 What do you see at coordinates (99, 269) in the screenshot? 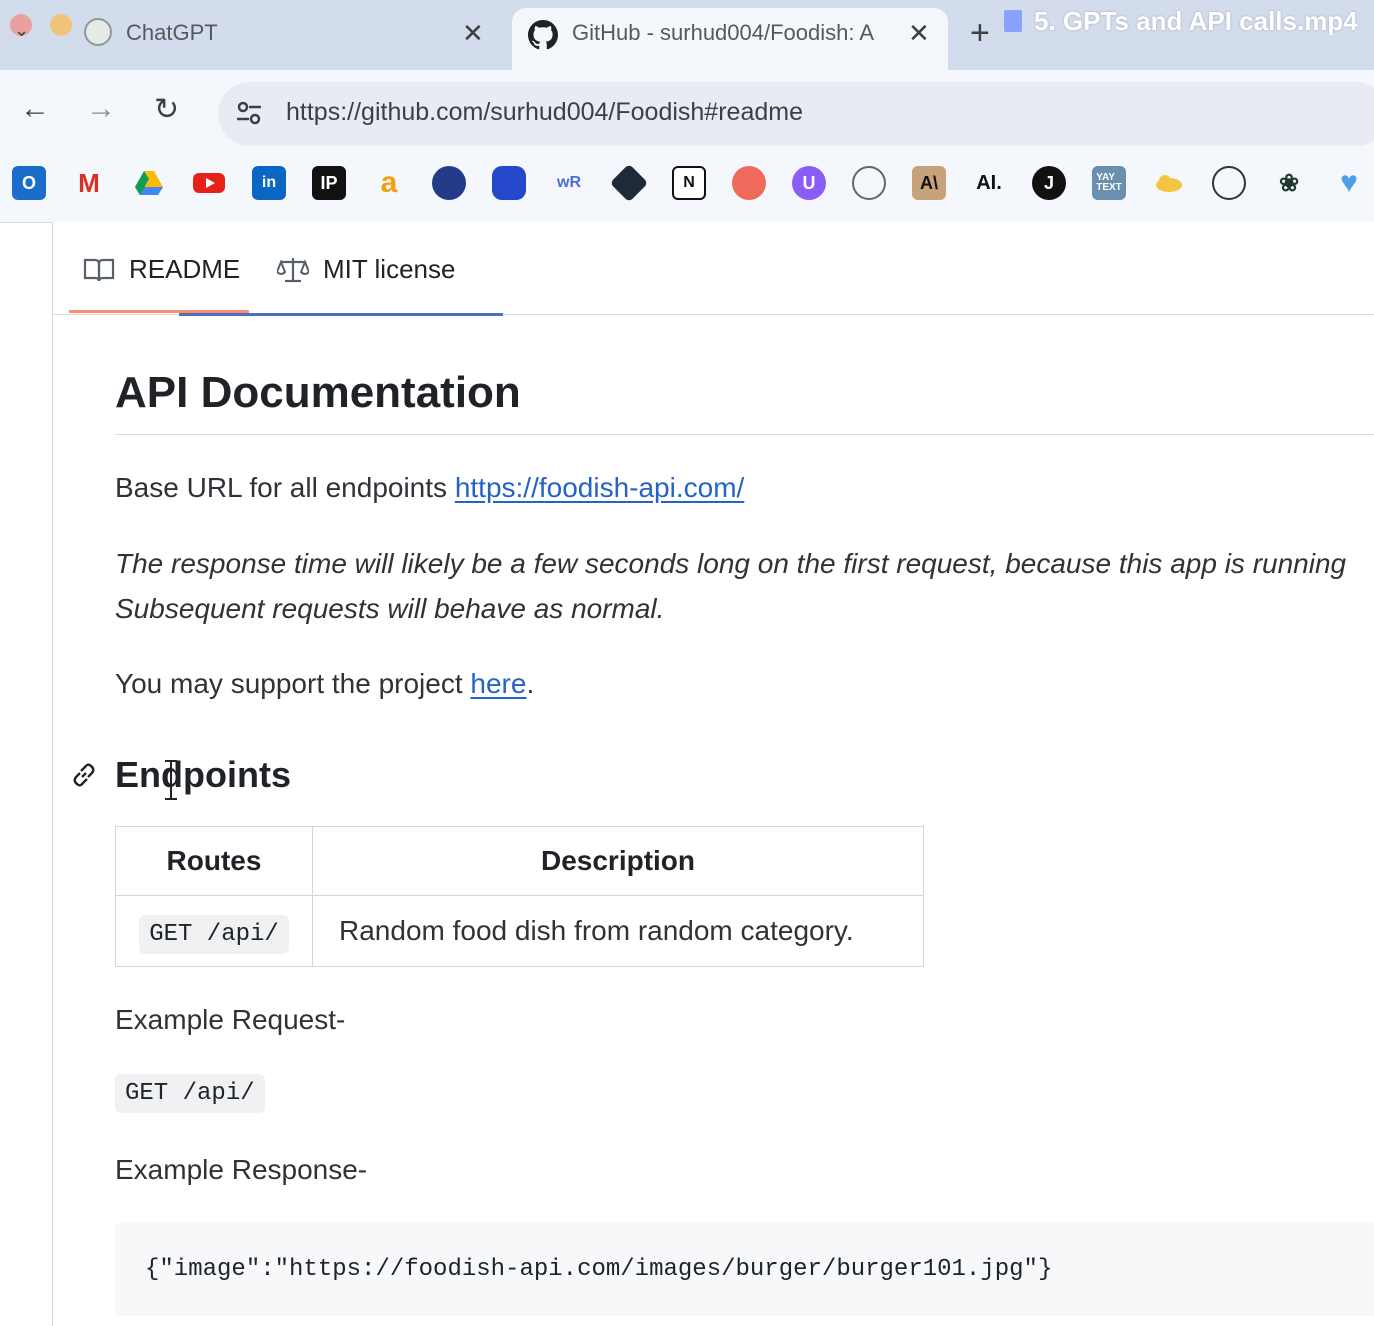
I see `book-icon` at bounding box center [99, 269].